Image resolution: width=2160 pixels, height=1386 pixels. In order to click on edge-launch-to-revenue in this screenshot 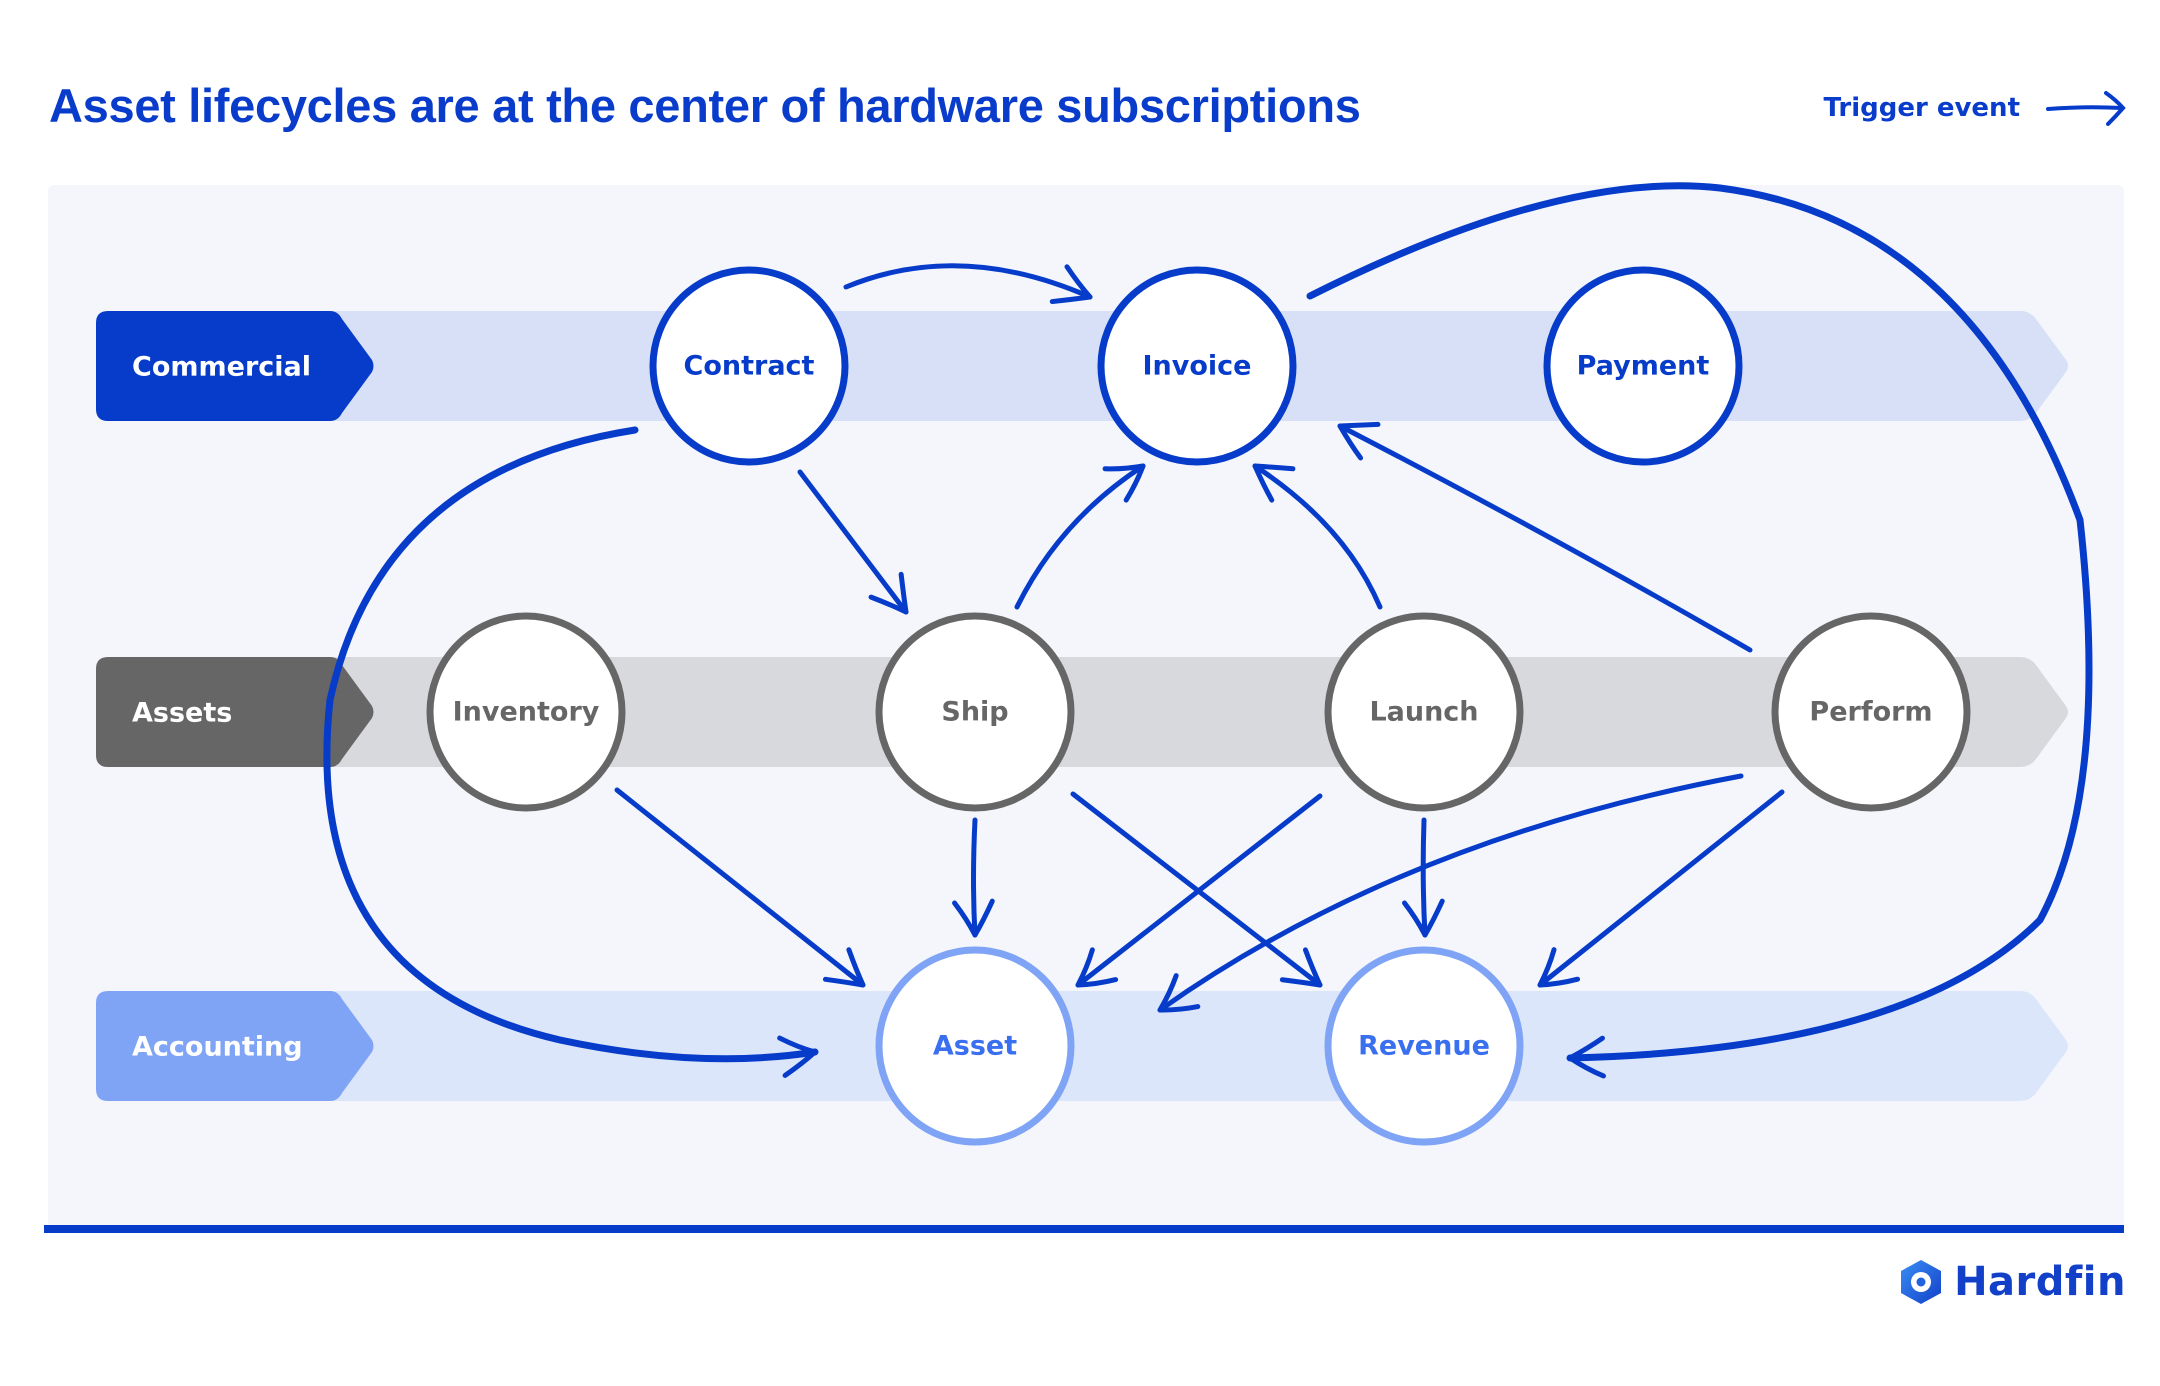, I will do `click(1423, 877)`.